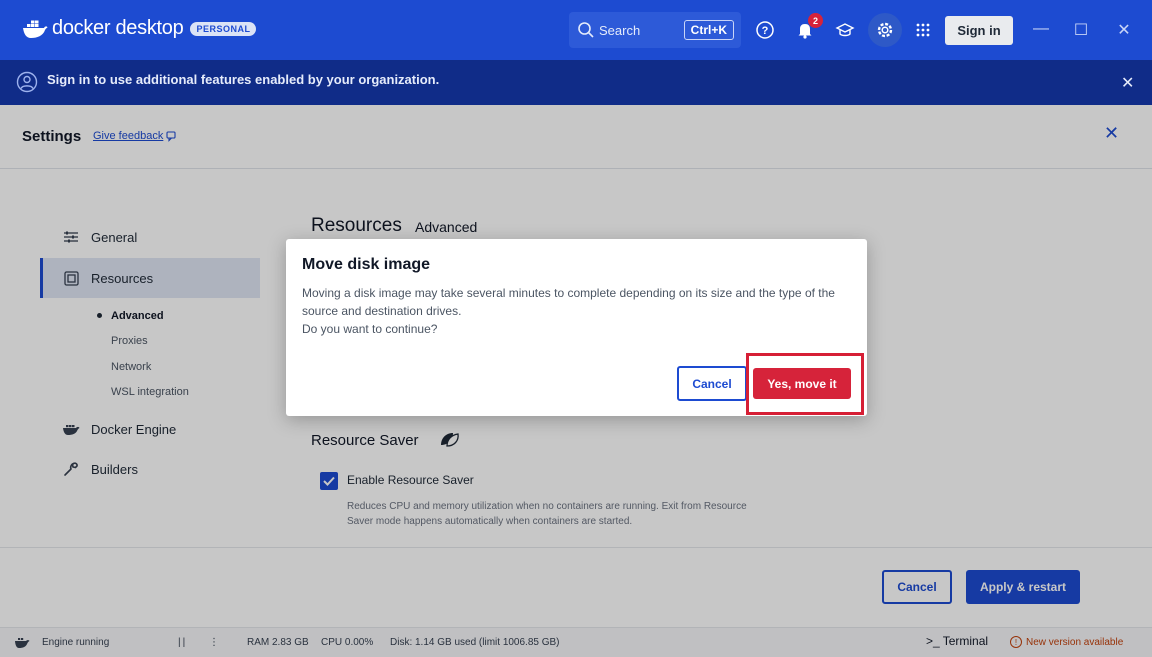  Describe the element at coordinates (1127, 83) in the screenshot. I see `banner-close-icon: ✕` at that location.